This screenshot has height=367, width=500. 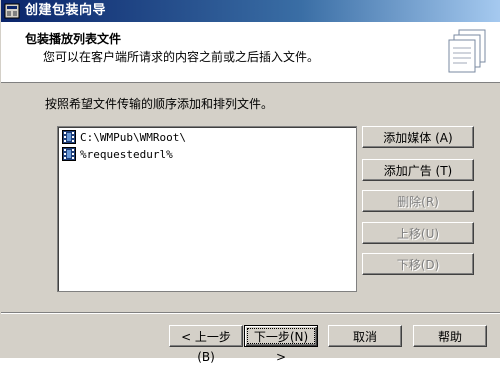 What do you see at coordinates (467, 51) in the screenshot?
I see `documents-stack-icon` at bounding box center [467, 51].